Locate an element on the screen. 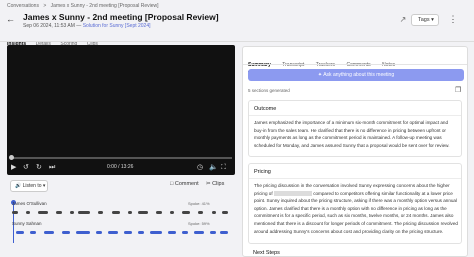 The width and height of the screenshot is (474, 257). tabs-divider is located at coordinates (237, 41).